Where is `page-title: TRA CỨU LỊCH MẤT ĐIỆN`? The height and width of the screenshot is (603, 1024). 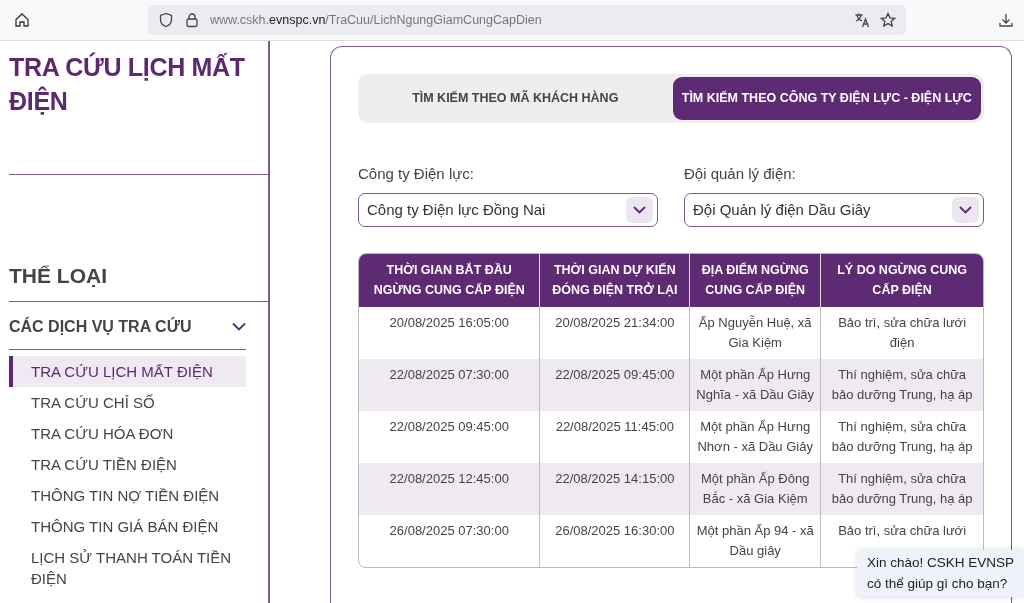 page-title: TRA CỨU LỊCH MẤT ĐIỆN is located at coordinates (138, 108).